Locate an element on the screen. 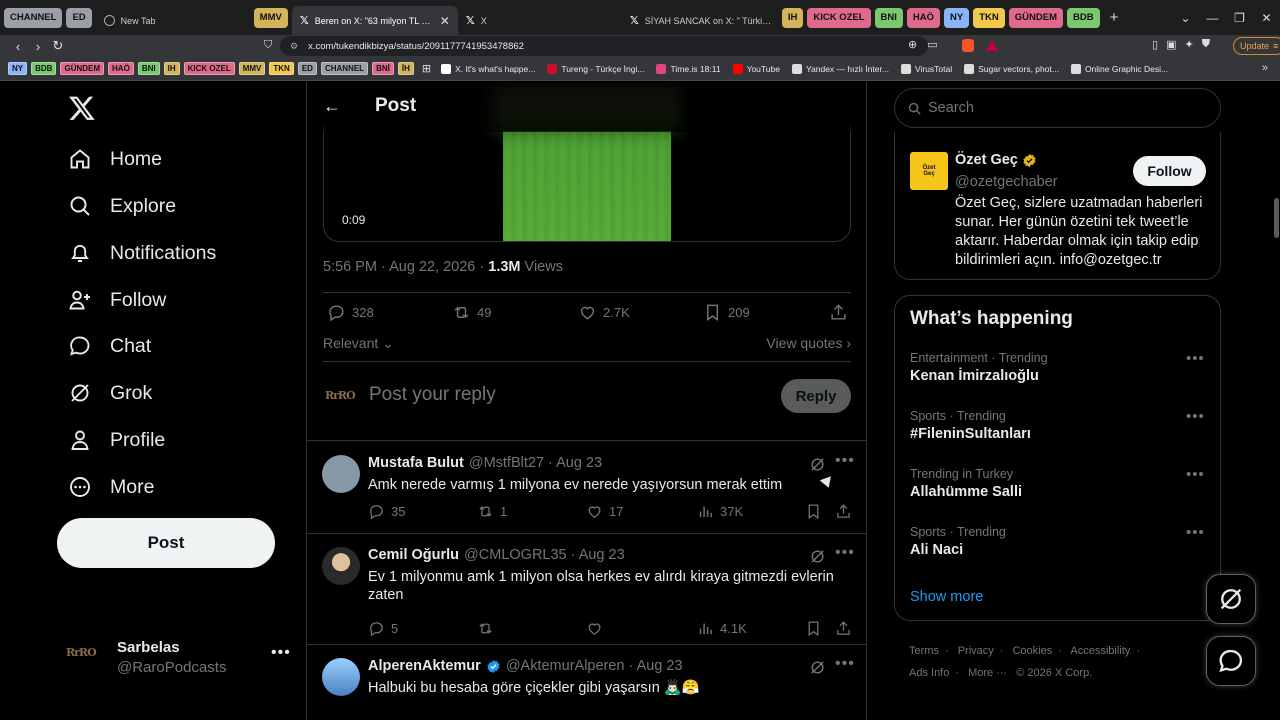  author-name: Mustafa Bulut is located at coordinates (416, 463).